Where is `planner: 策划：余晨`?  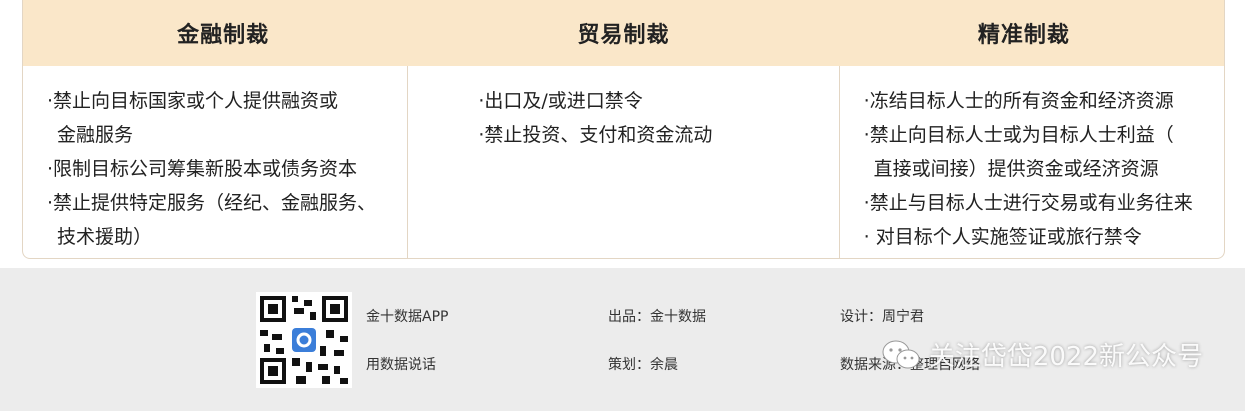
planner: 策划：余晨 is located at coordinates (643, 365).